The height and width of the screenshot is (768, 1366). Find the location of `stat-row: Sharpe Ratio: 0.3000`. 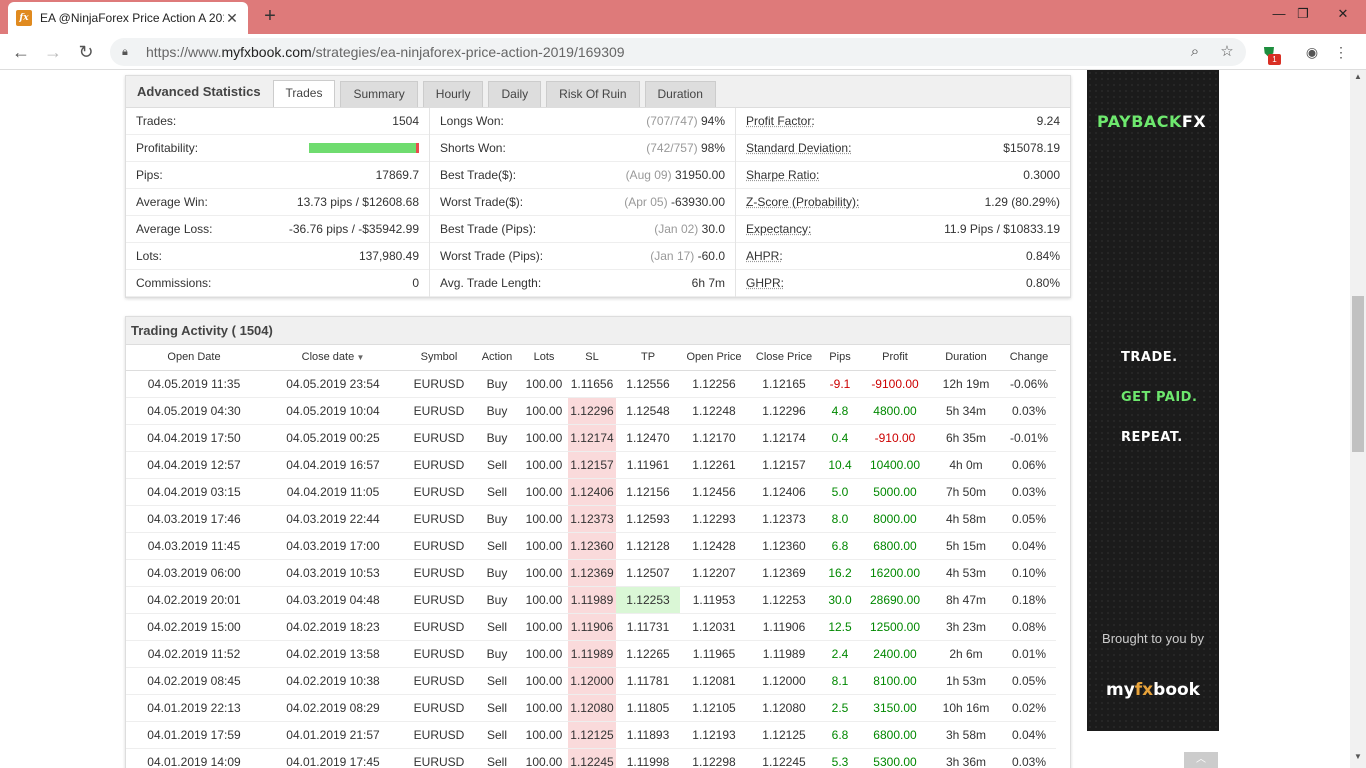

stat-row: Sharpe Ratio: 0.3000 is located at coordinates (903, 175).